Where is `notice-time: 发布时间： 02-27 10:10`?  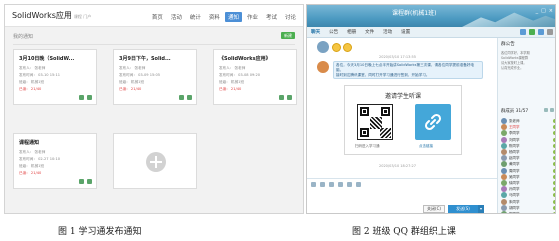
notice-time: 发布时间： 02-27 10:10 is located at coordinates (40, 159).